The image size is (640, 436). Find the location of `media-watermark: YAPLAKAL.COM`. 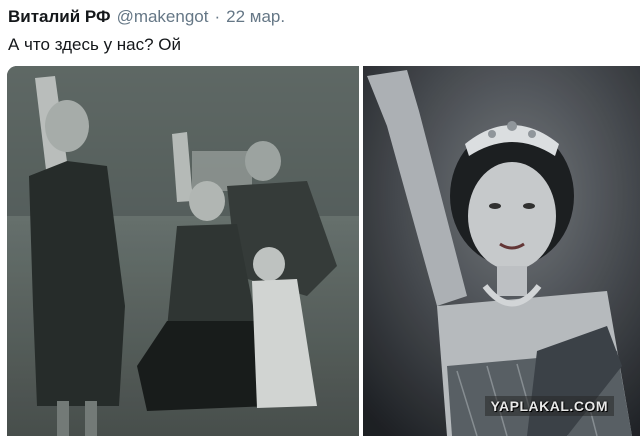

media-watermark: YAPLAKAL.COM is located at coordinates (549, 406).